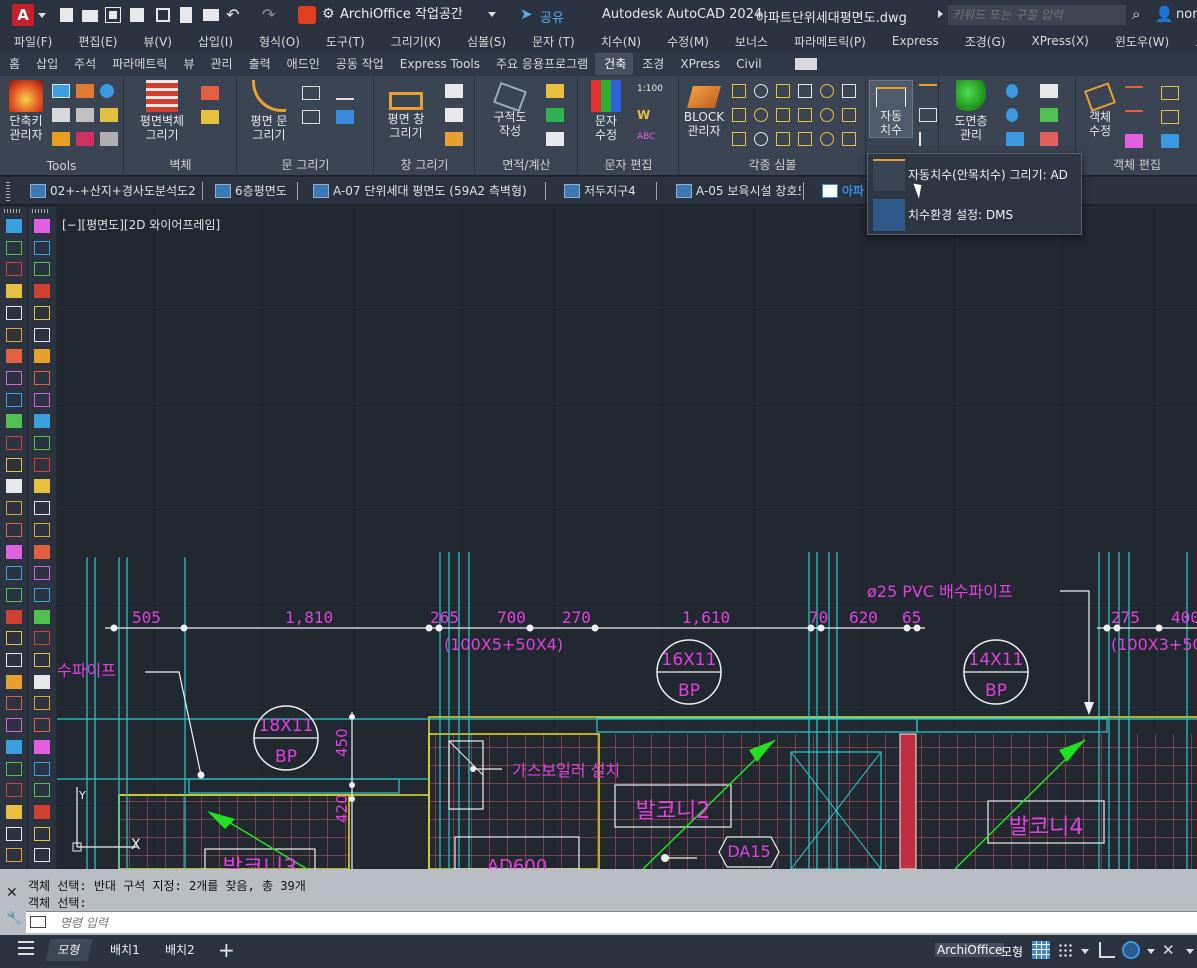 The width and height of the screenshot is (1197, 968). Describe the element at coordinates (704, 109) in the screenshot. I see `block-manager-button: BLOCK 관리자` at that location.